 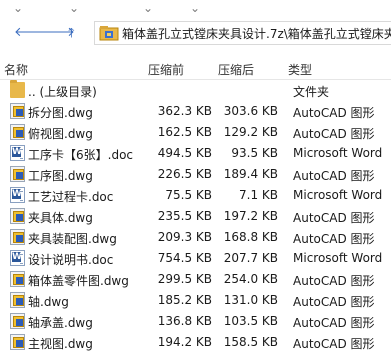 What do you see at coordinates (250, 279) in the screenshot?
I see `compressed-size: 254.0 KB` at bounding box center [250, 279].